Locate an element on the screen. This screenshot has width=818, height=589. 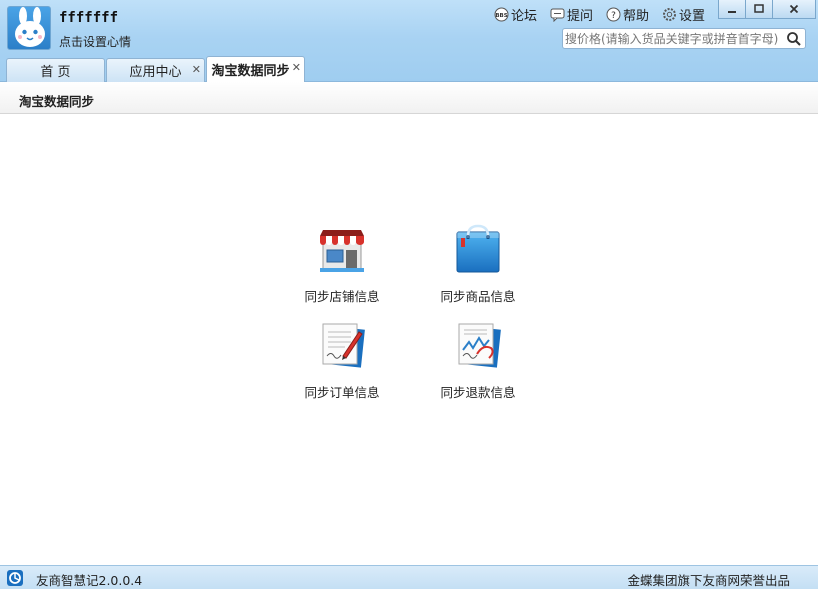
sync-goods-label: 同步商品信息 is located at coordinates (478, 296).